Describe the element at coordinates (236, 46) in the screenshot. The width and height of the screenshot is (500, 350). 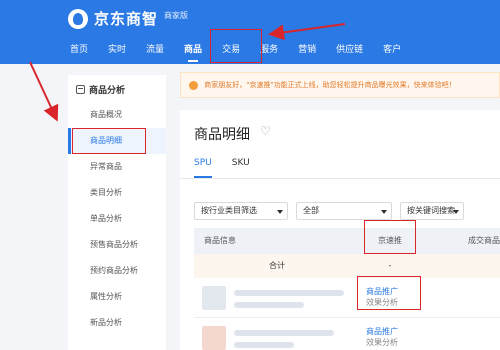
I see `annotation-box-product-nav` at that location.